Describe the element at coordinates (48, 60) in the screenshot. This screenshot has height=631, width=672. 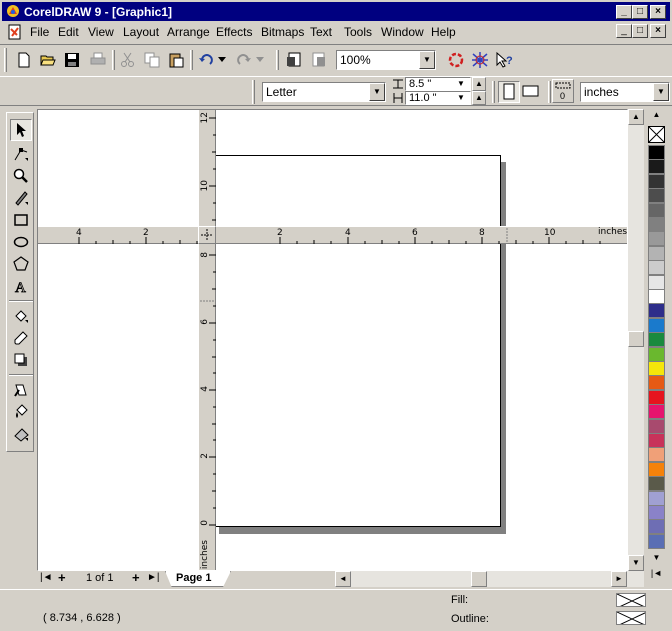
I see `open-icon` at that location.